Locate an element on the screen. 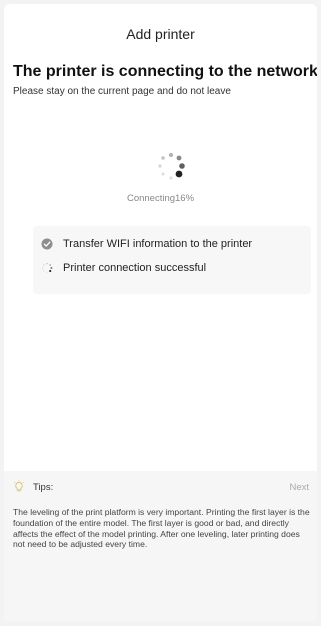 Image resolution: width=321 pixels, height=626 pixels. step-transfer-wifi: Transfer WIFI information to the printer is located at coordinates (146, 244).